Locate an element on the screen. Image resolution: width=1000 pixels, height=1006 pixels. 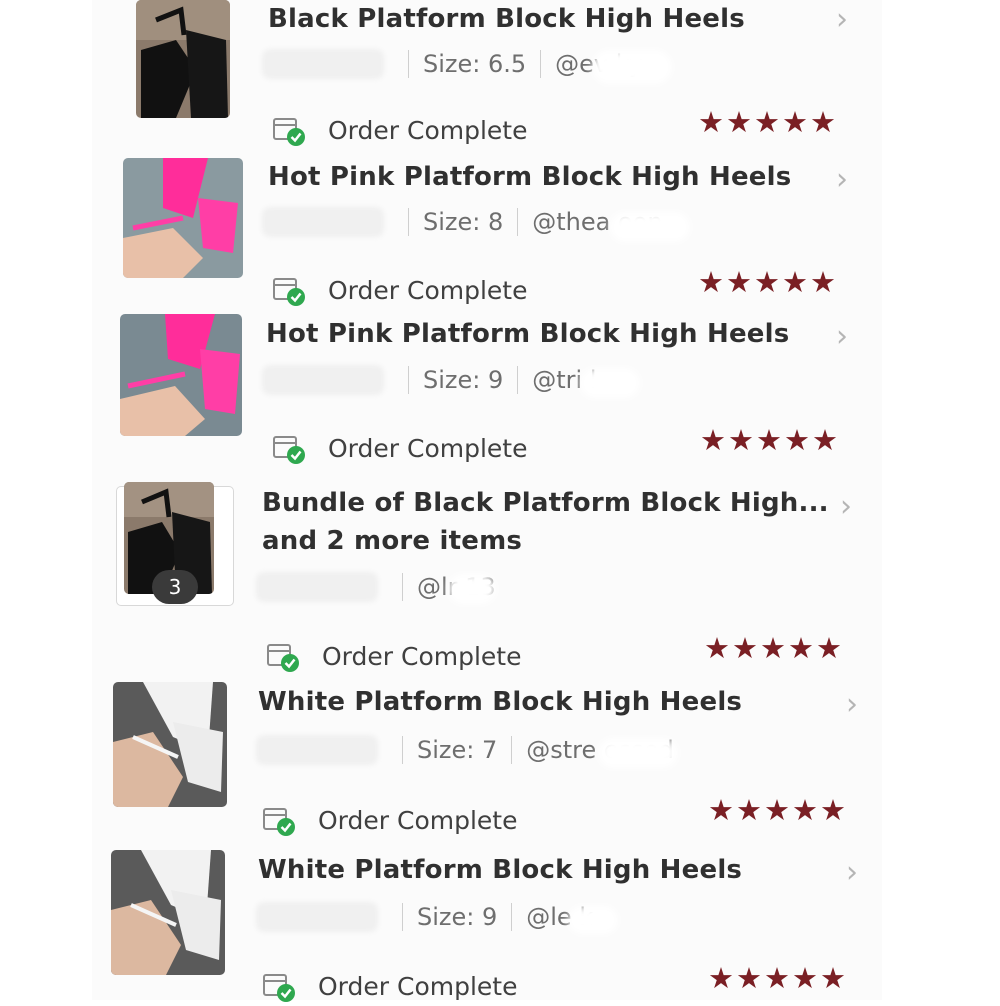
order-meta: Size: 9 @tri l is located at coordinates (429, 380).